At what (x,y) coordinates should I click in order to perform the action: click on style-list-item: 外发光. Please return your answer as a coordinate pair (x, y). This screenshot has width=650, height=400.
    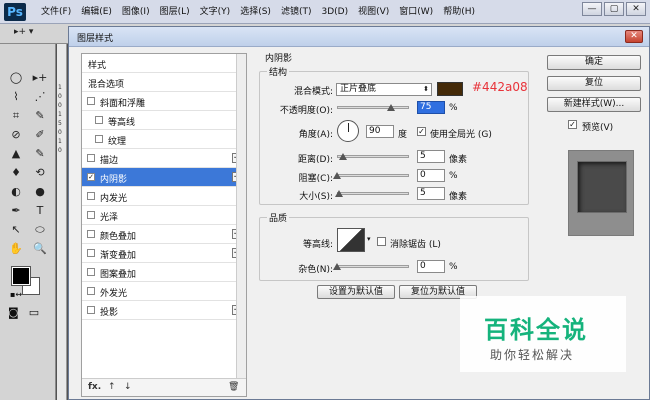
    Looking at the image, I should click on (164, 291).